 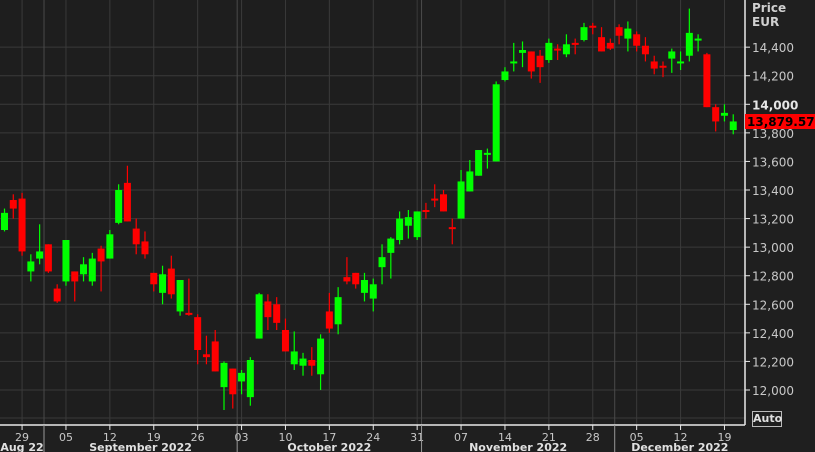 What do you see at coordinates (773, 391) in the screenshot?
I see `y-tick-label: 12,000` at bounding box center [773, 391].